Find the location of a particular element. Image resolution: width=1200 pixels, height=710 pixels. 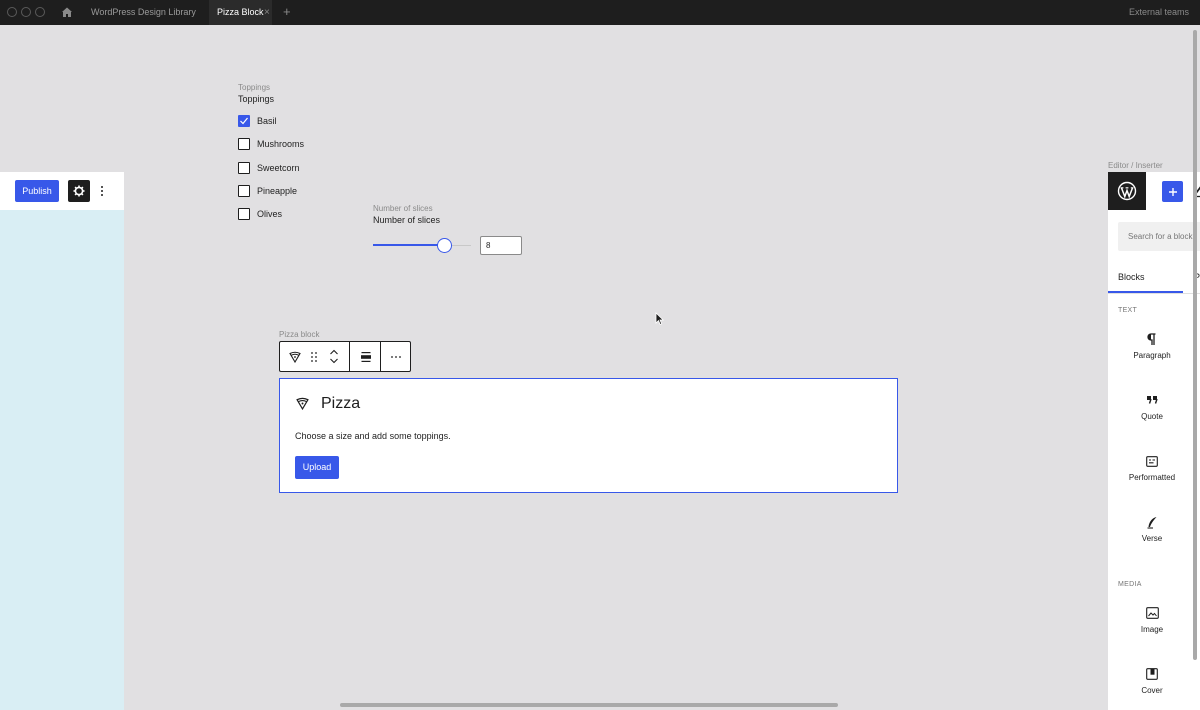

slices-slider-thumb is located at coordinates (444, 245).